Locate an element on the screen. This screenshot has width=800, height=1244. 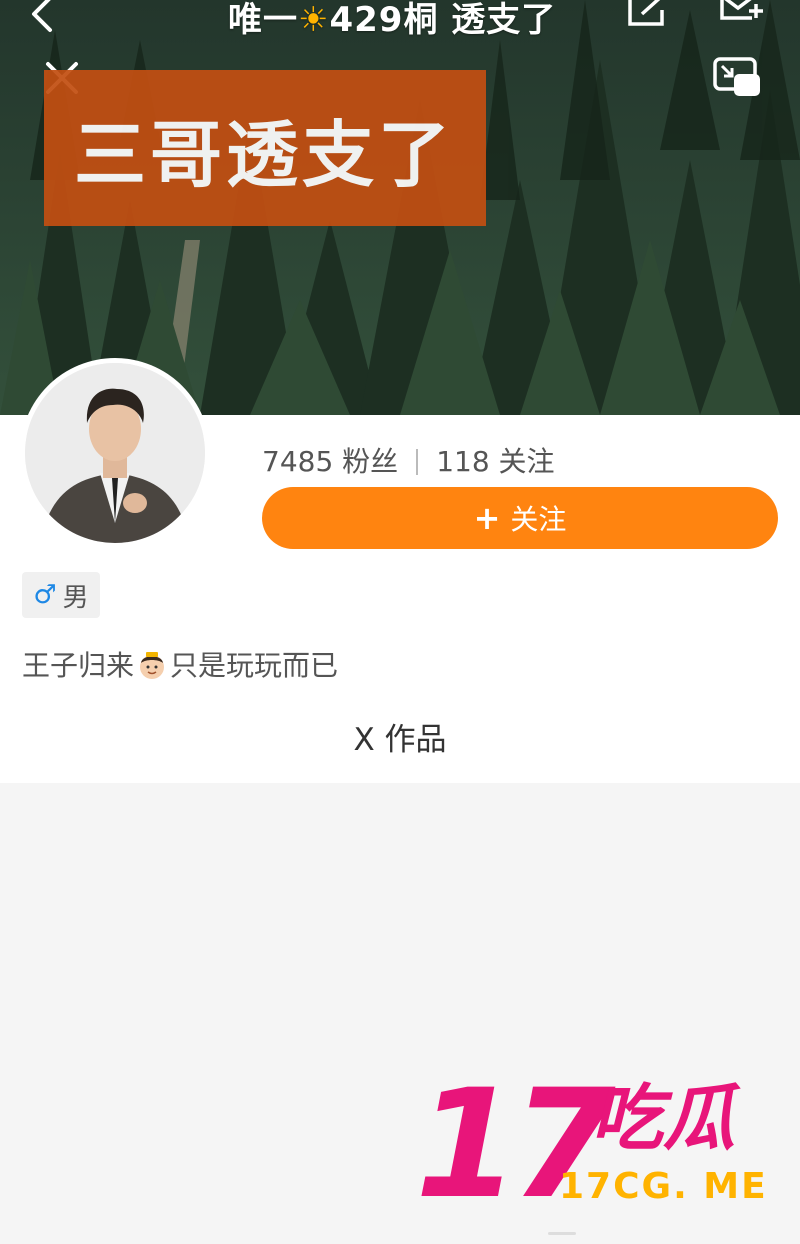
following-stat: 118 关注 is located at coordinates (495, 461).